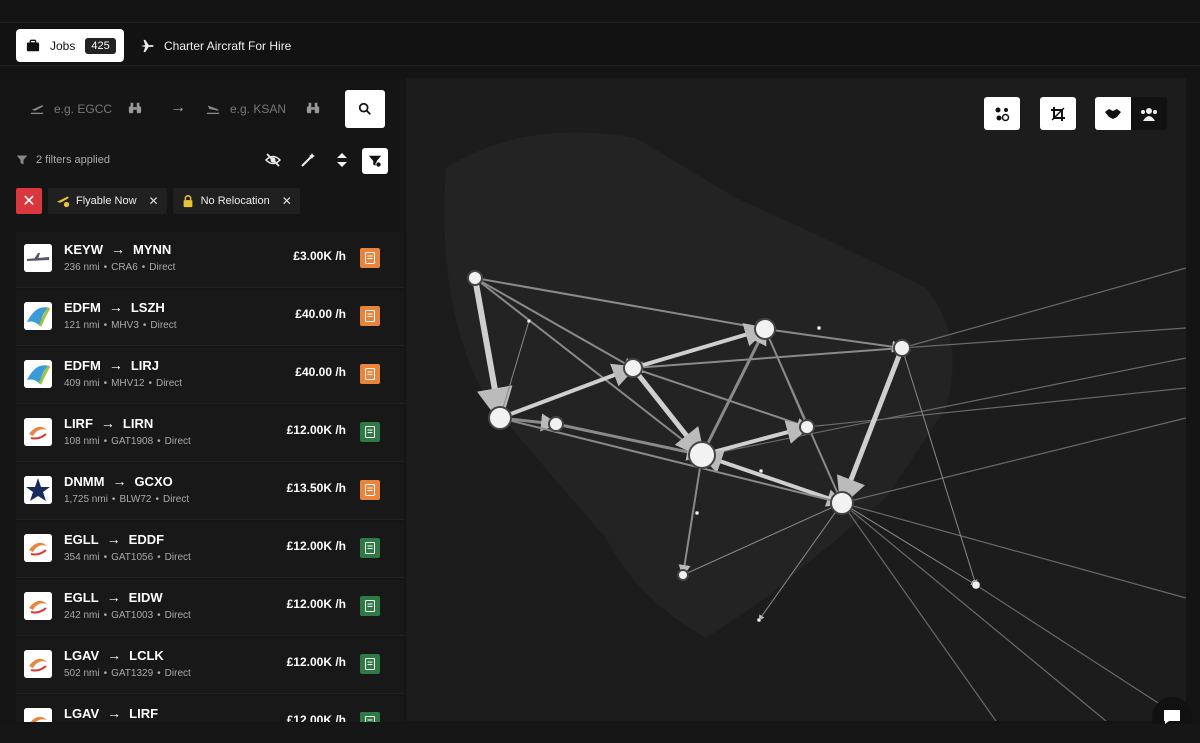  I want to click on job-meta: 242 nmi • GAT1003 • Direct, so click(127, 615).